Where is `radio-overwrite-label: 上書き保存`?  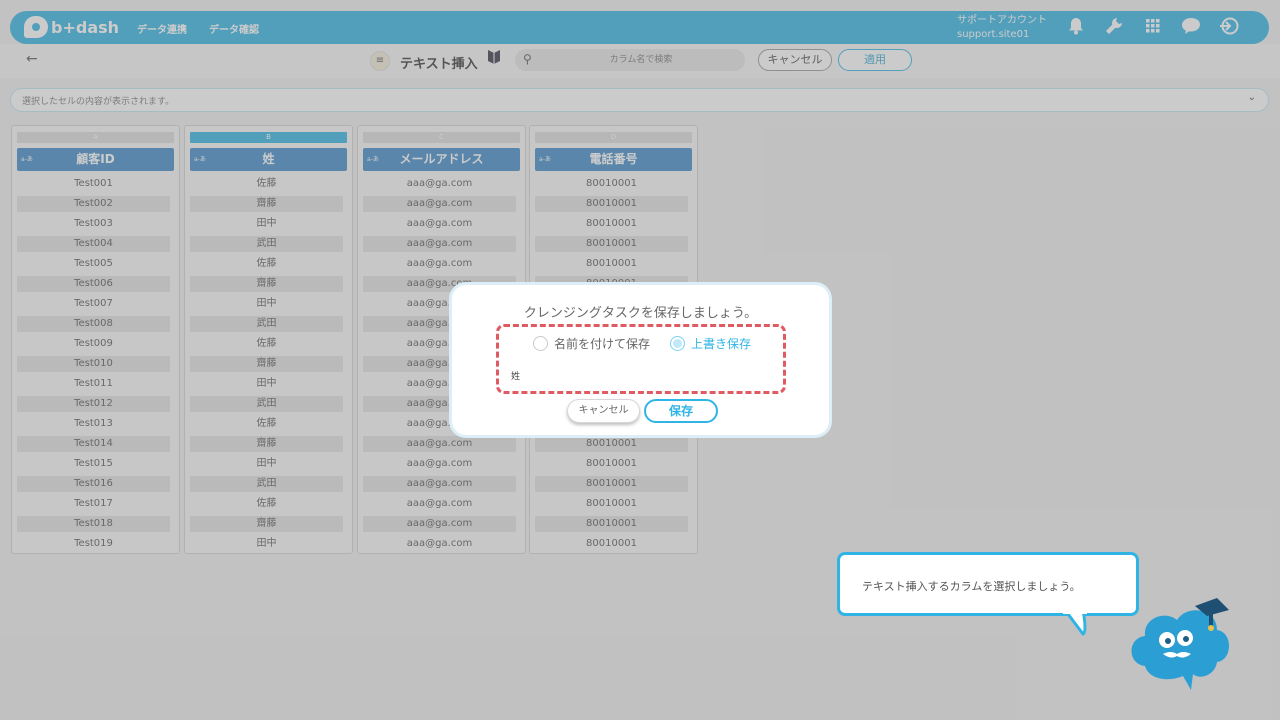 radio-overwrite-label: 上書き保存 is located at coordinates (721, 344).